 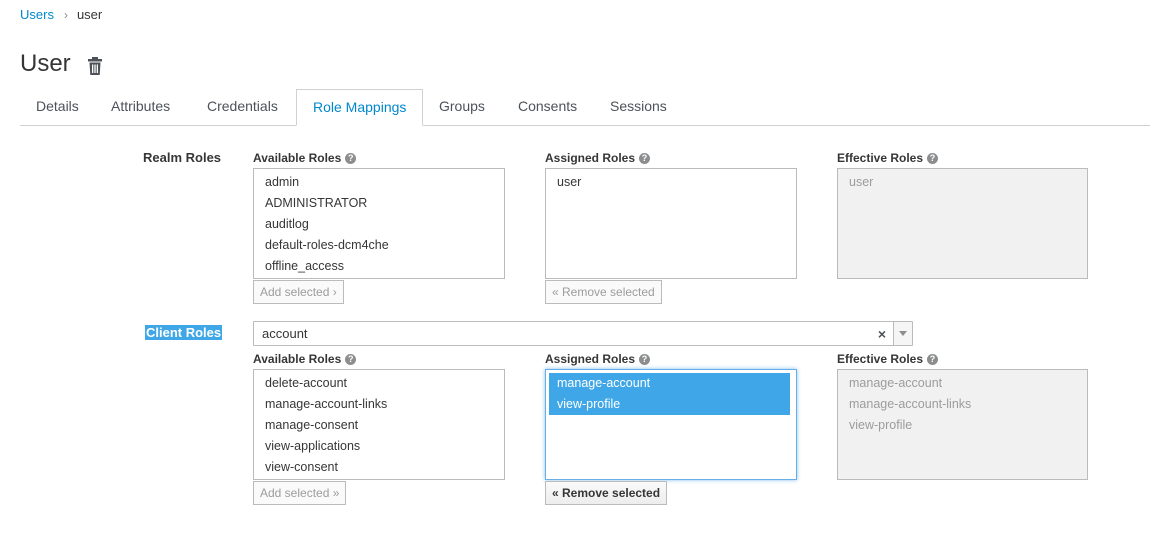 What do you see at coordinates (57, 106) in the screenshot?
I see `tab-details: Details` at bounding box center [57, 106].